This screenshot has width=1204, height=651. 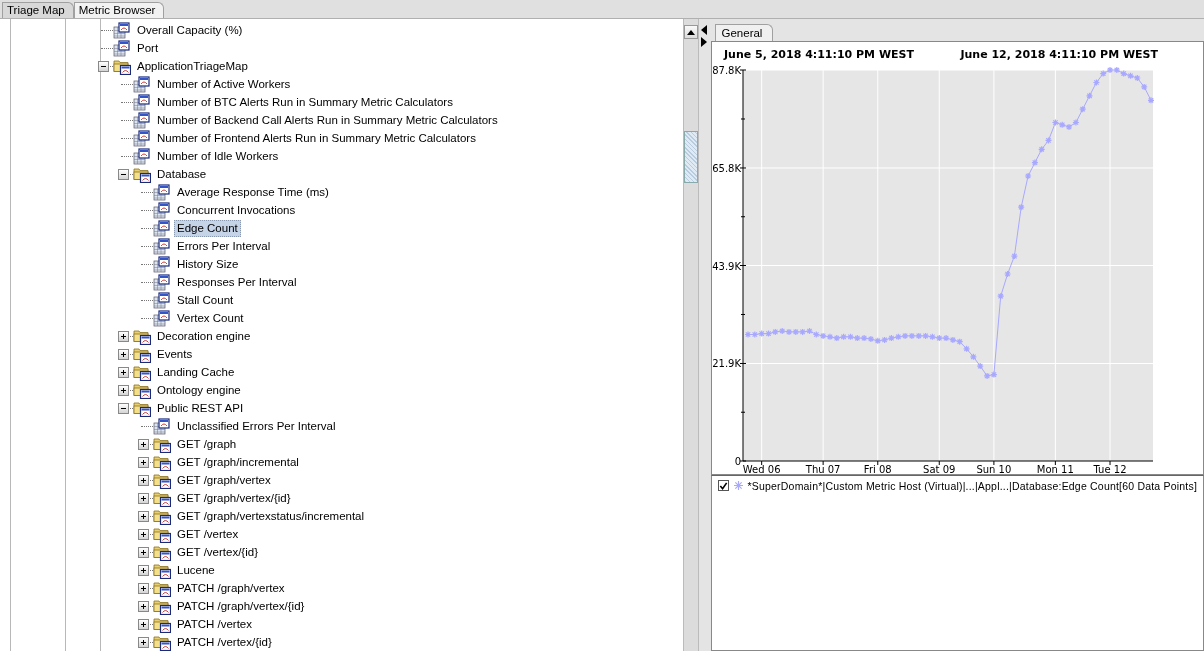 I want to click on tree-item: Database, so click(x=182, y=174).